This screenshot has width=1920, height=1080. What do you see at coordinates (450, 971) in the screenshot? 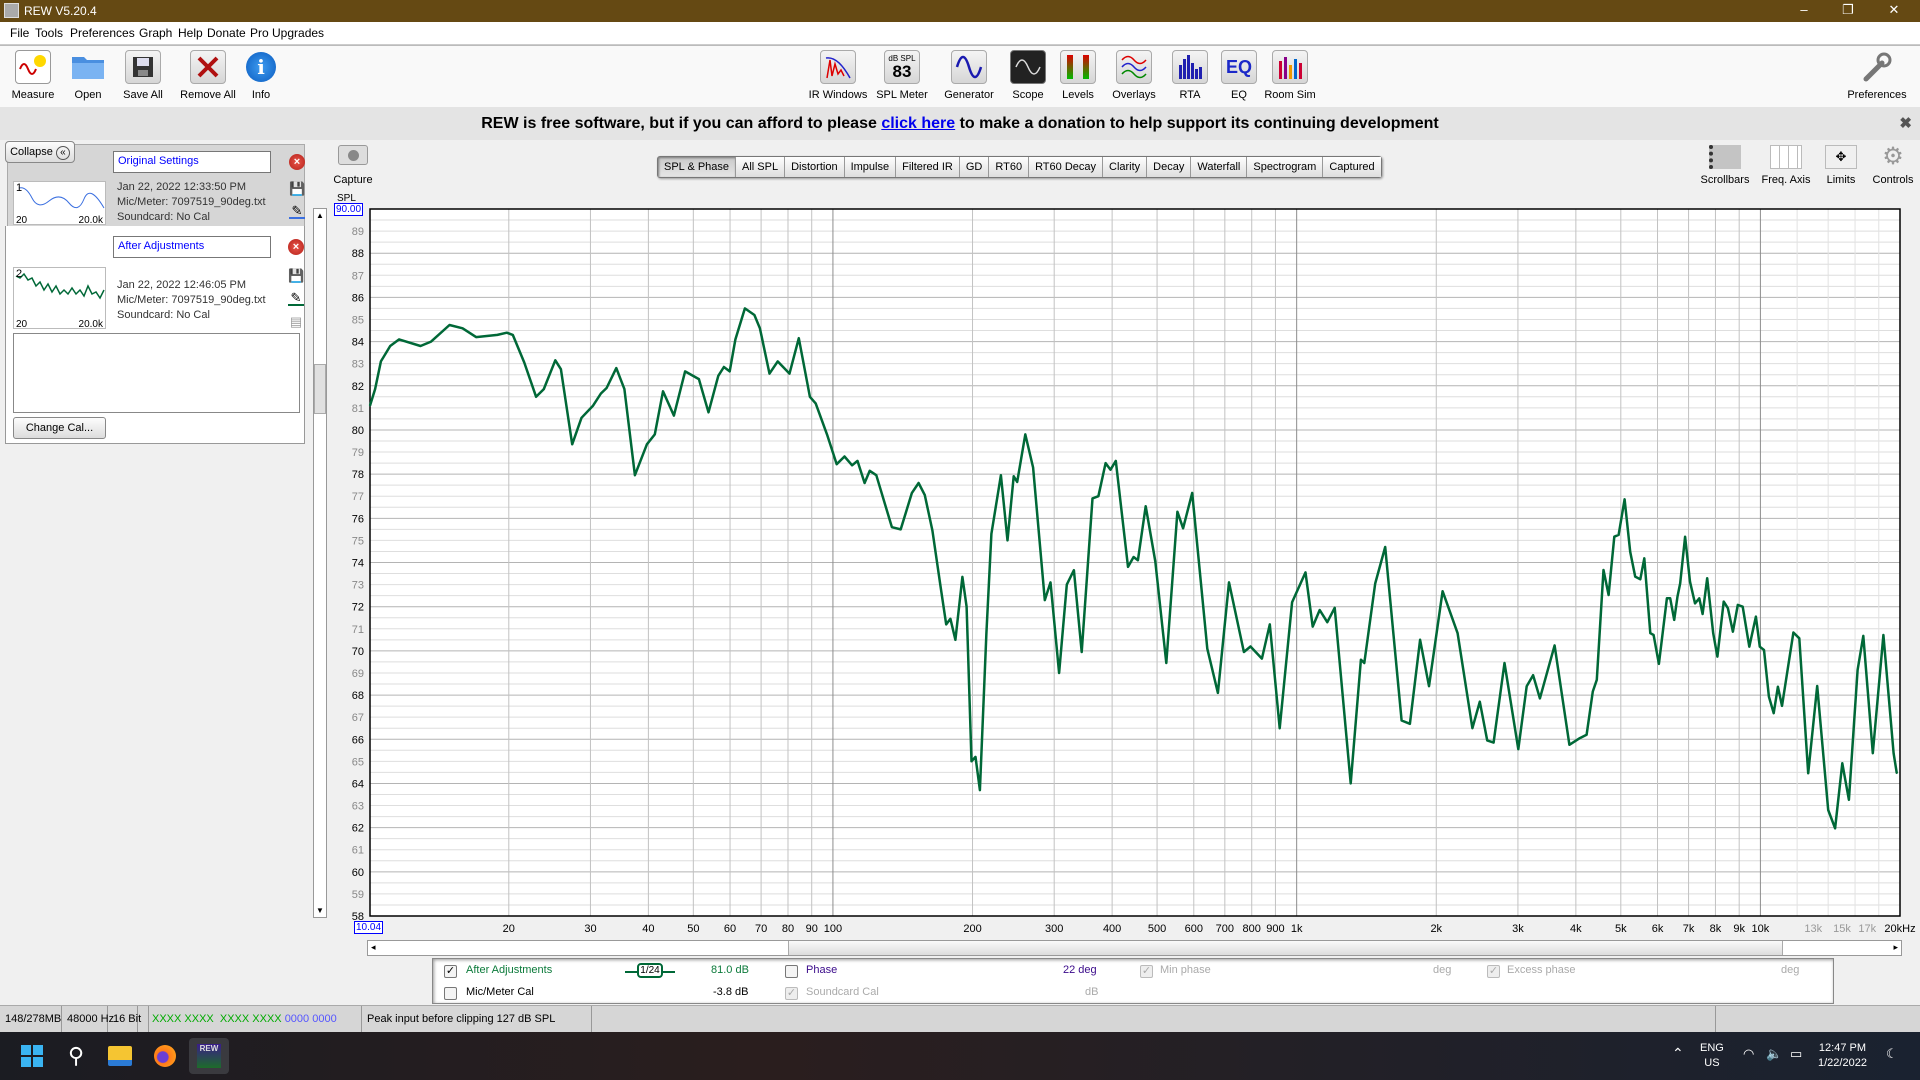
I see `trace-checkbox: ✓` at bounding box center [450, 971].